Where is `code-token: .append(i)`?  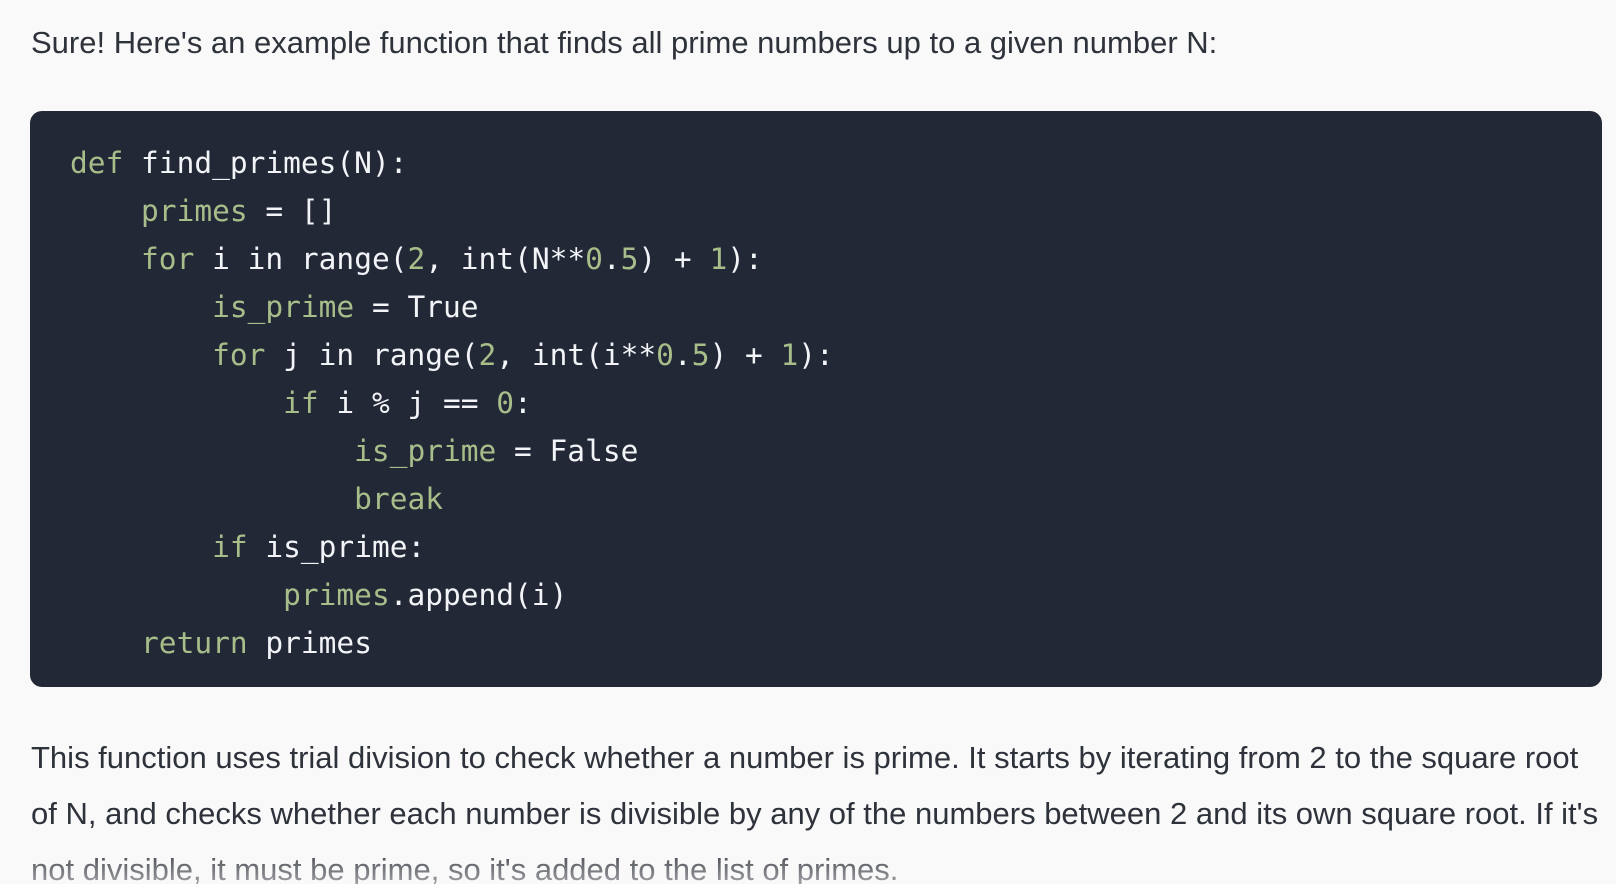 code-token: .append(i) is located at coordinates (478, 595).